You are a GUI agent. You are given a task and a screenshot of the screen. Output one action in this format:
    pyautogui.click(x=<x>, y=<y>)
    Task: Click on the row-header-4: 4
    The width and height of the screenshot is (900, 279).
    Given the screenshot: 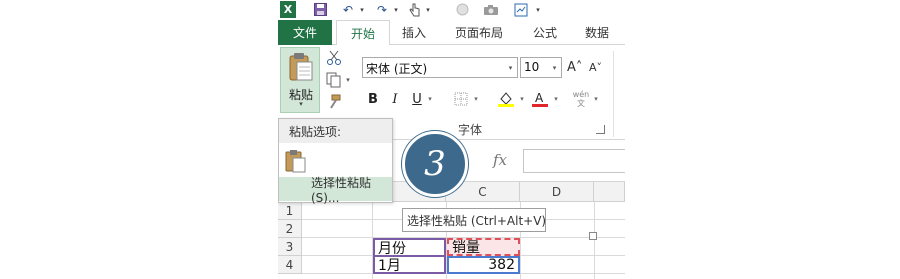 What is the action you would take?
    pyautogui.click(x=290, y=265)
    